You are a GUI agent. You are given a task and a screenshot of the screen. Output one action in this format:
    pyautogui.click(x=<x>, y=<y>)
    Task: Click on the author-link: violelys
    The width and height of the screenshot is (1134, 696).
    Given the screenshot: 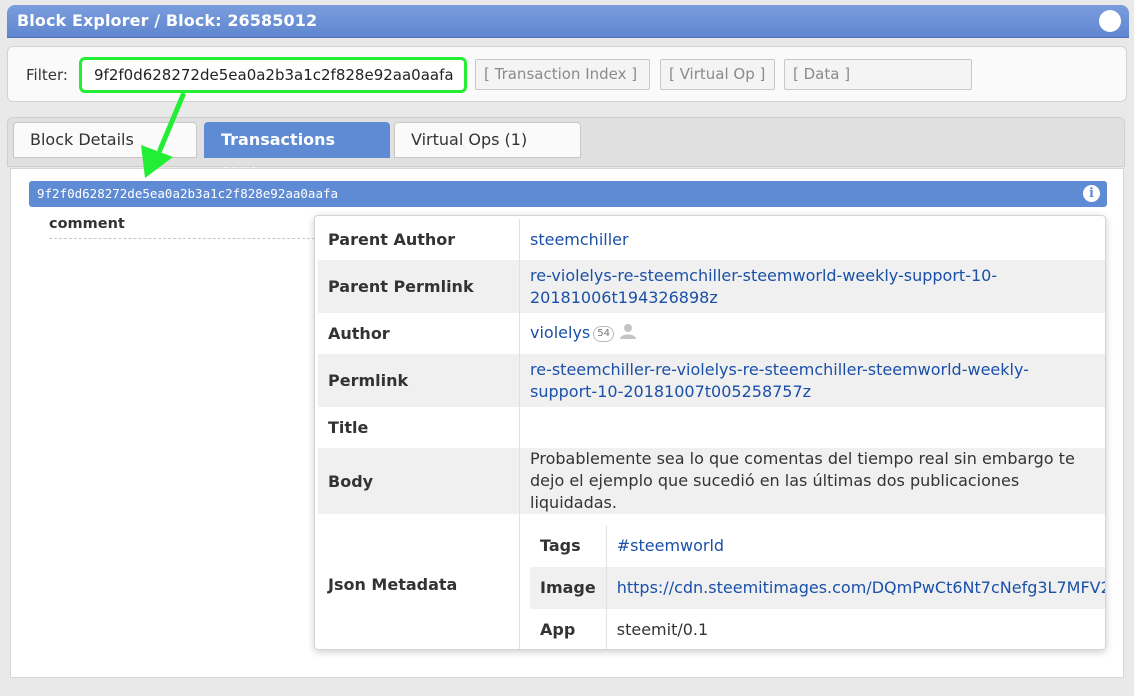 What is the action you would take?
    pyautogui.click(x=560, y=332)
    